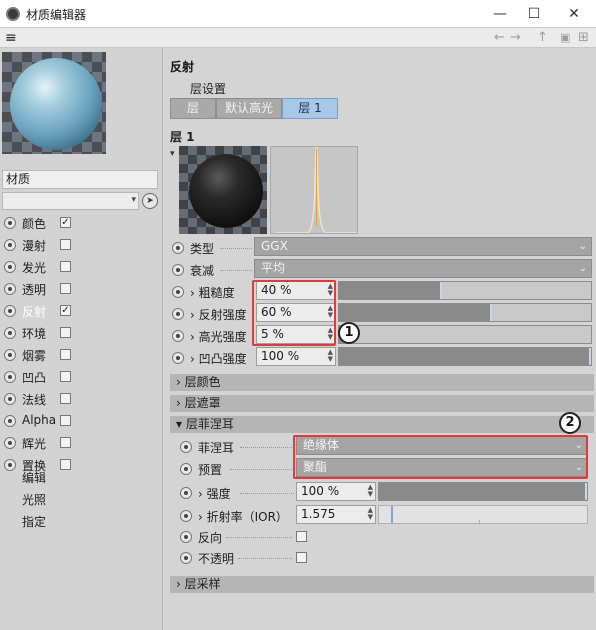 The image size is (596, 630). What do you see at coordinates (465, 312) in the screenshot?
I see `reflection-strength-slider` at bounding box center [465, 312].